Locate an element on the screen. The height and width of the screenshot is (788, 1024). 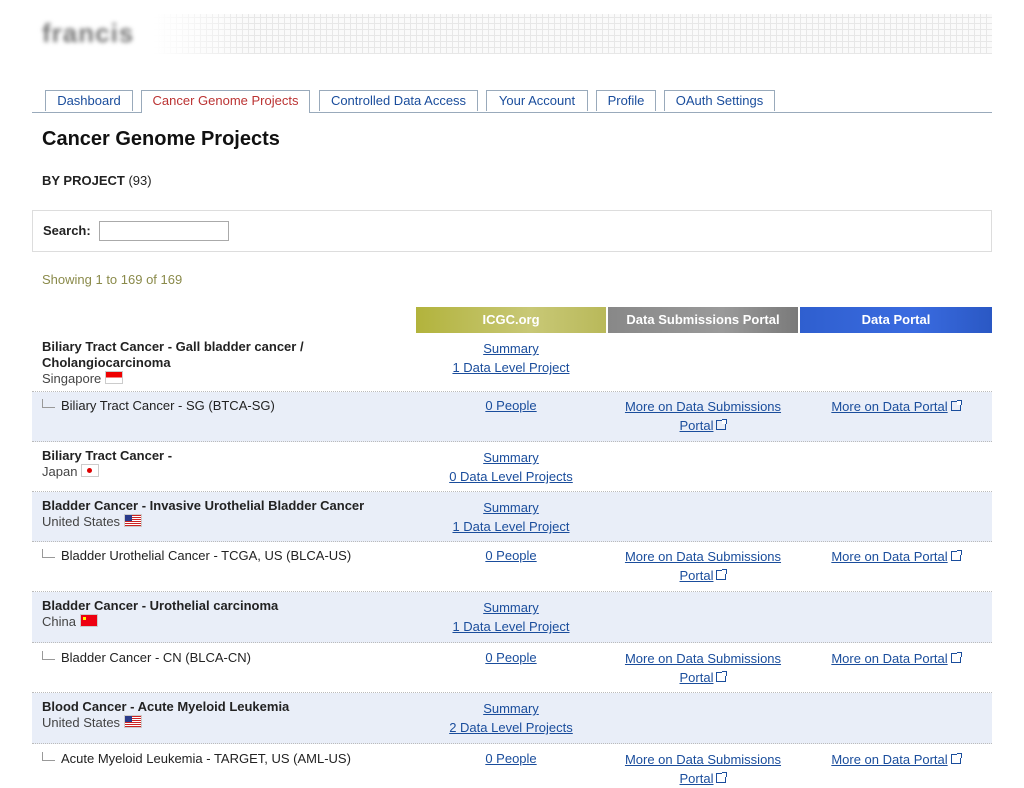
icgc-cell: Summary 2 Data Level Projects is located at coordinates (511, 718).